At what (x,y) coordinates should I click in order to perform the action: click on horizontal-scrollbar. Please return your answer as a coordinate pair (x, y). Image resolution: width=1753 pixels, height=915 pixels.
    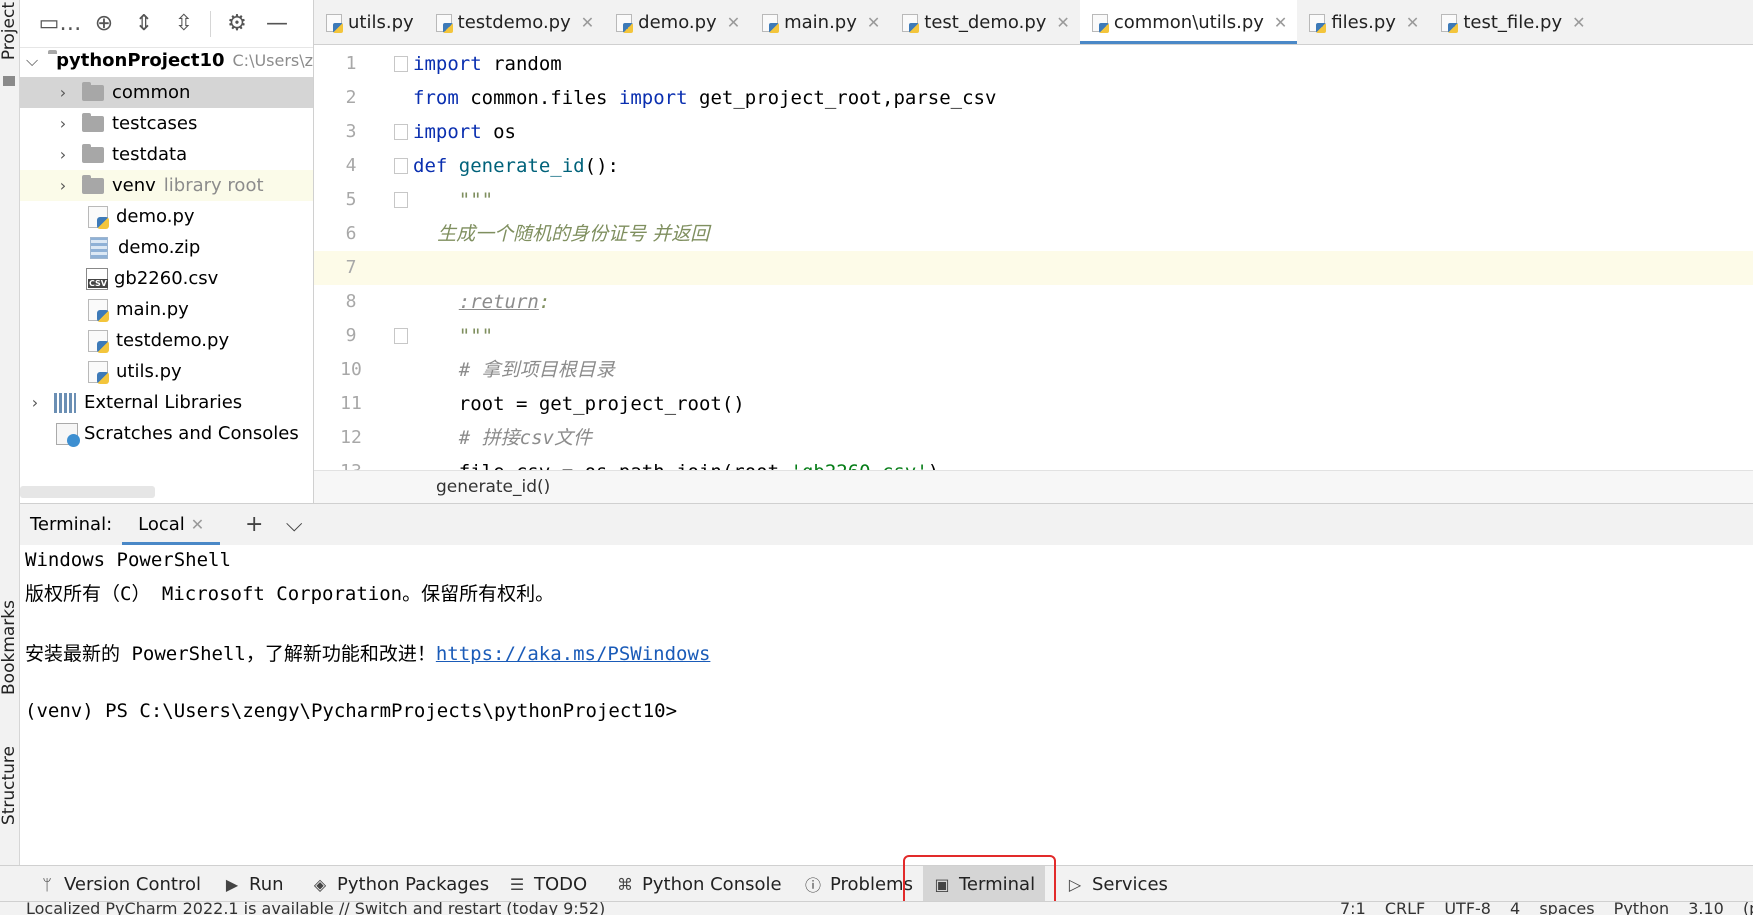
    Looking at the image, I should click on (87, 492).